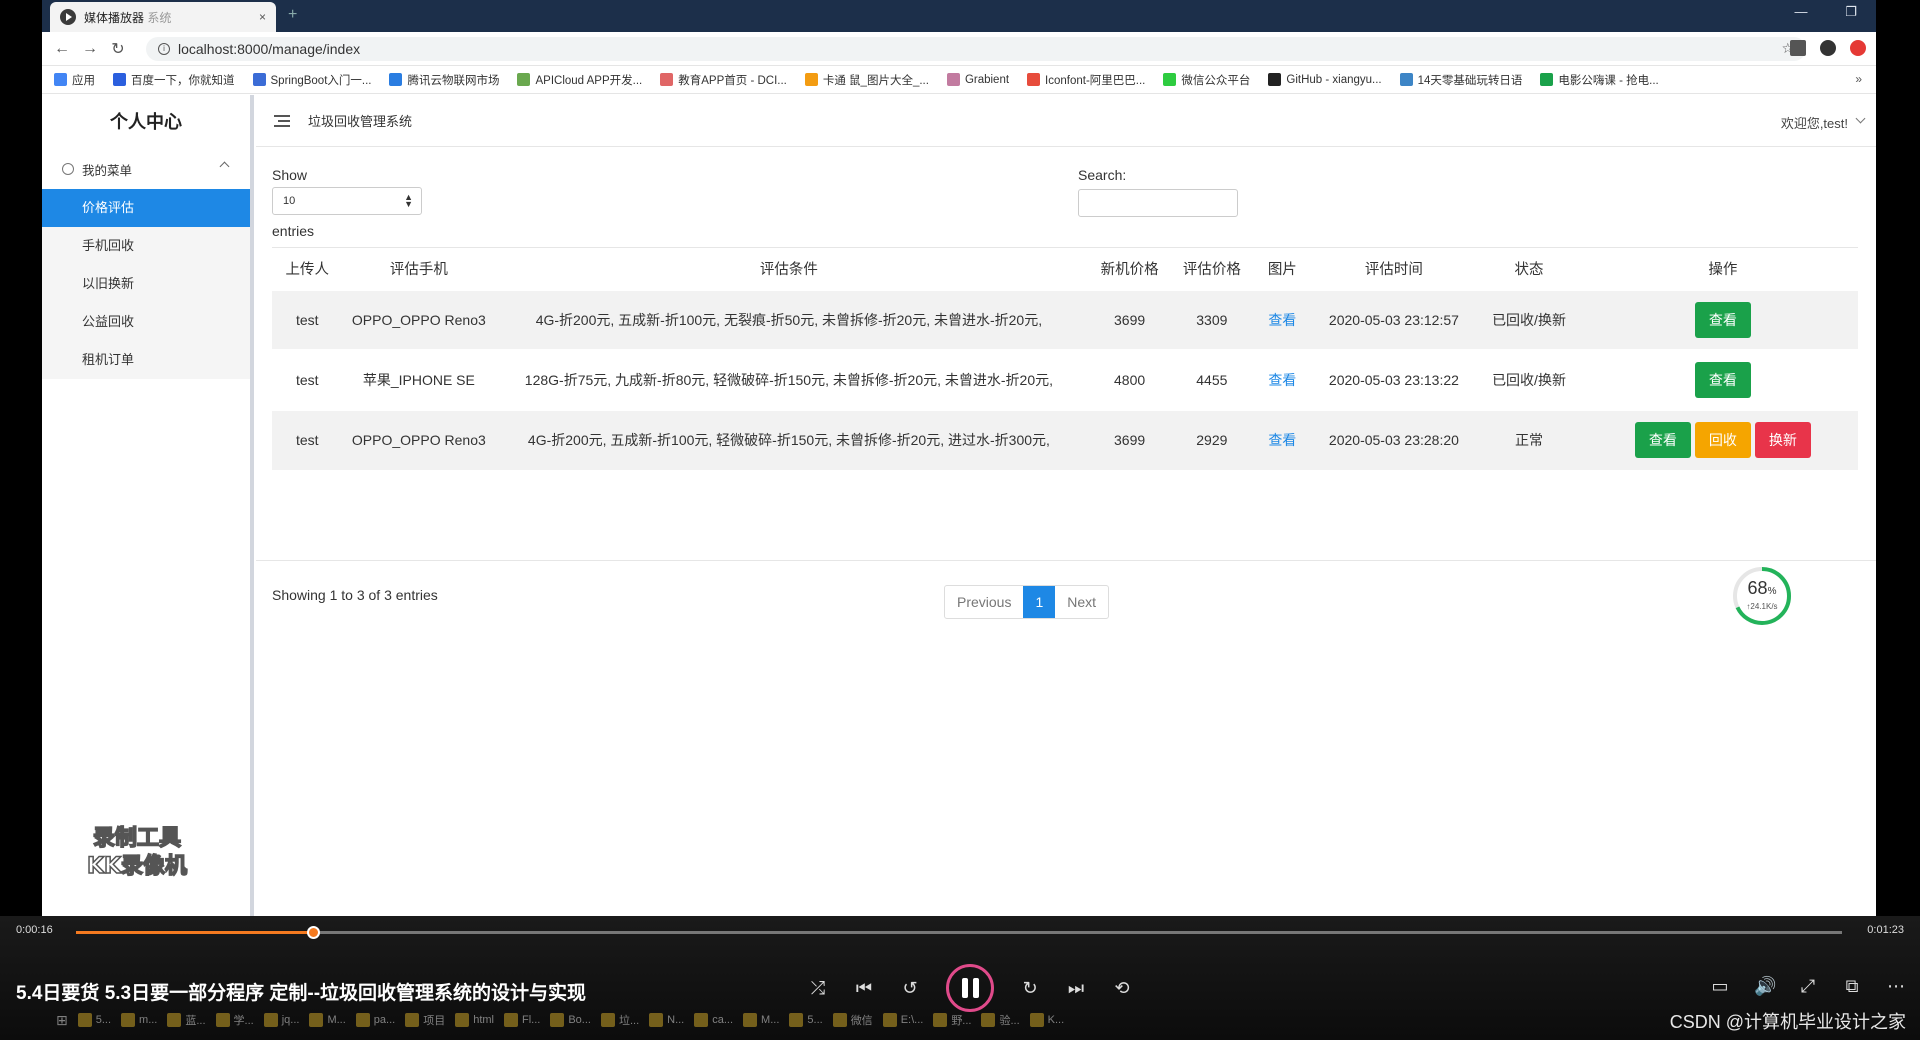 The width and height of the screenshot is (1920, 1040). Describe the element at coordinates (1798, 48) in the screenshot. I see `key-icon` at that location.